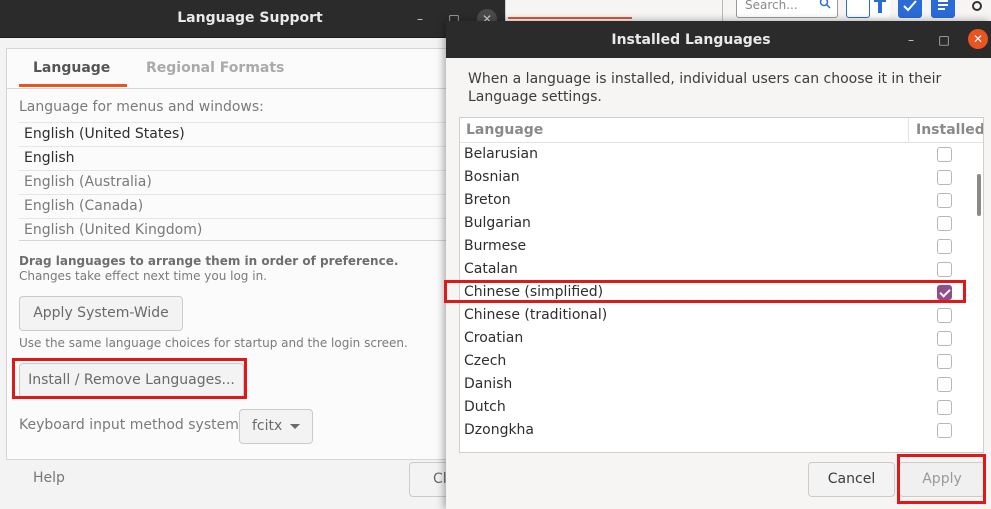 This screenshot has height=509, width=991. What do you see at coordinates (252, 19) in the screenshot?
I see `language-support-titlebar: Language Support – □ ✕` at bounding box center [252, 19].